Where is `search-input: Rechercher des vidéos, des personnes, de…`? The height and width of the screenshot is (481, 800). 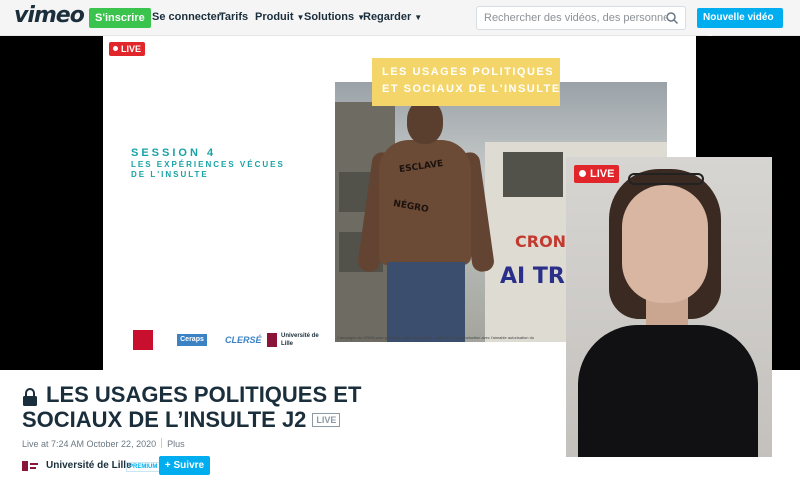
search-input: Rechercher des vidéos, des personnes, de… is located at coordinates (581, 18).